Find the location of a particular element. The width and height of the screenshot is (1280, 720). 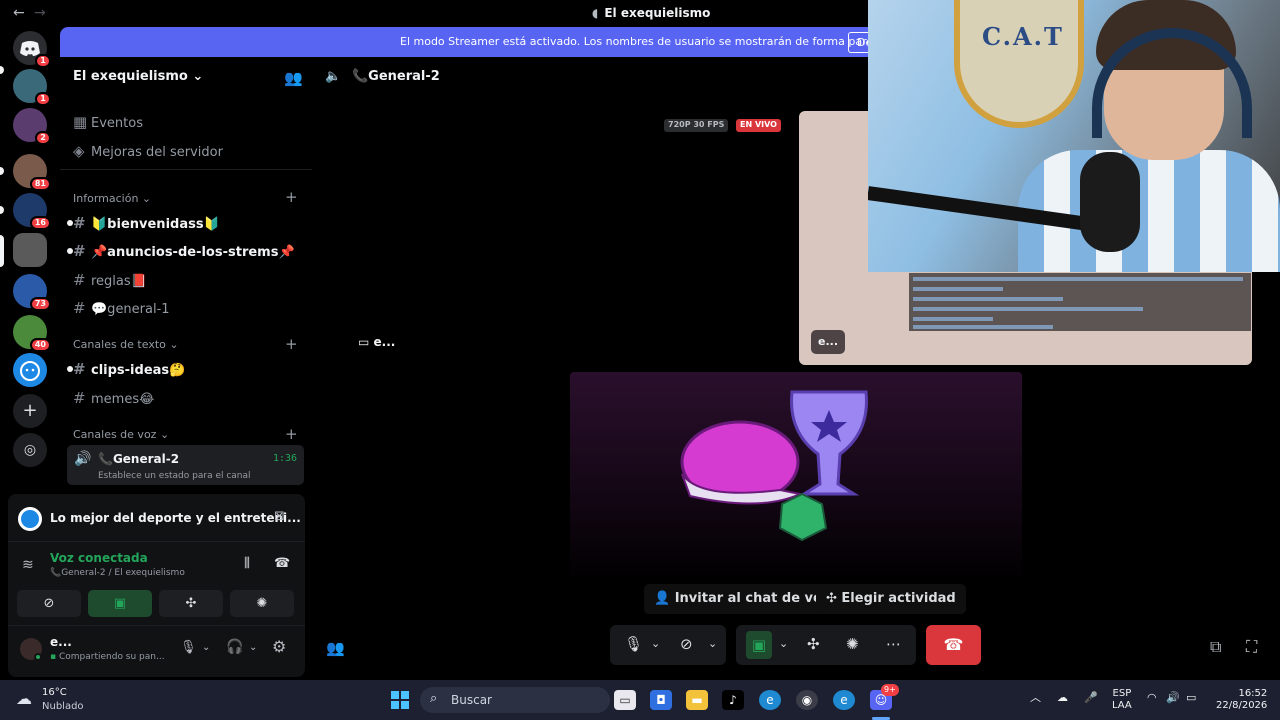

channel-general-1: # 💬general-1 is located at coordinates (121, 312).